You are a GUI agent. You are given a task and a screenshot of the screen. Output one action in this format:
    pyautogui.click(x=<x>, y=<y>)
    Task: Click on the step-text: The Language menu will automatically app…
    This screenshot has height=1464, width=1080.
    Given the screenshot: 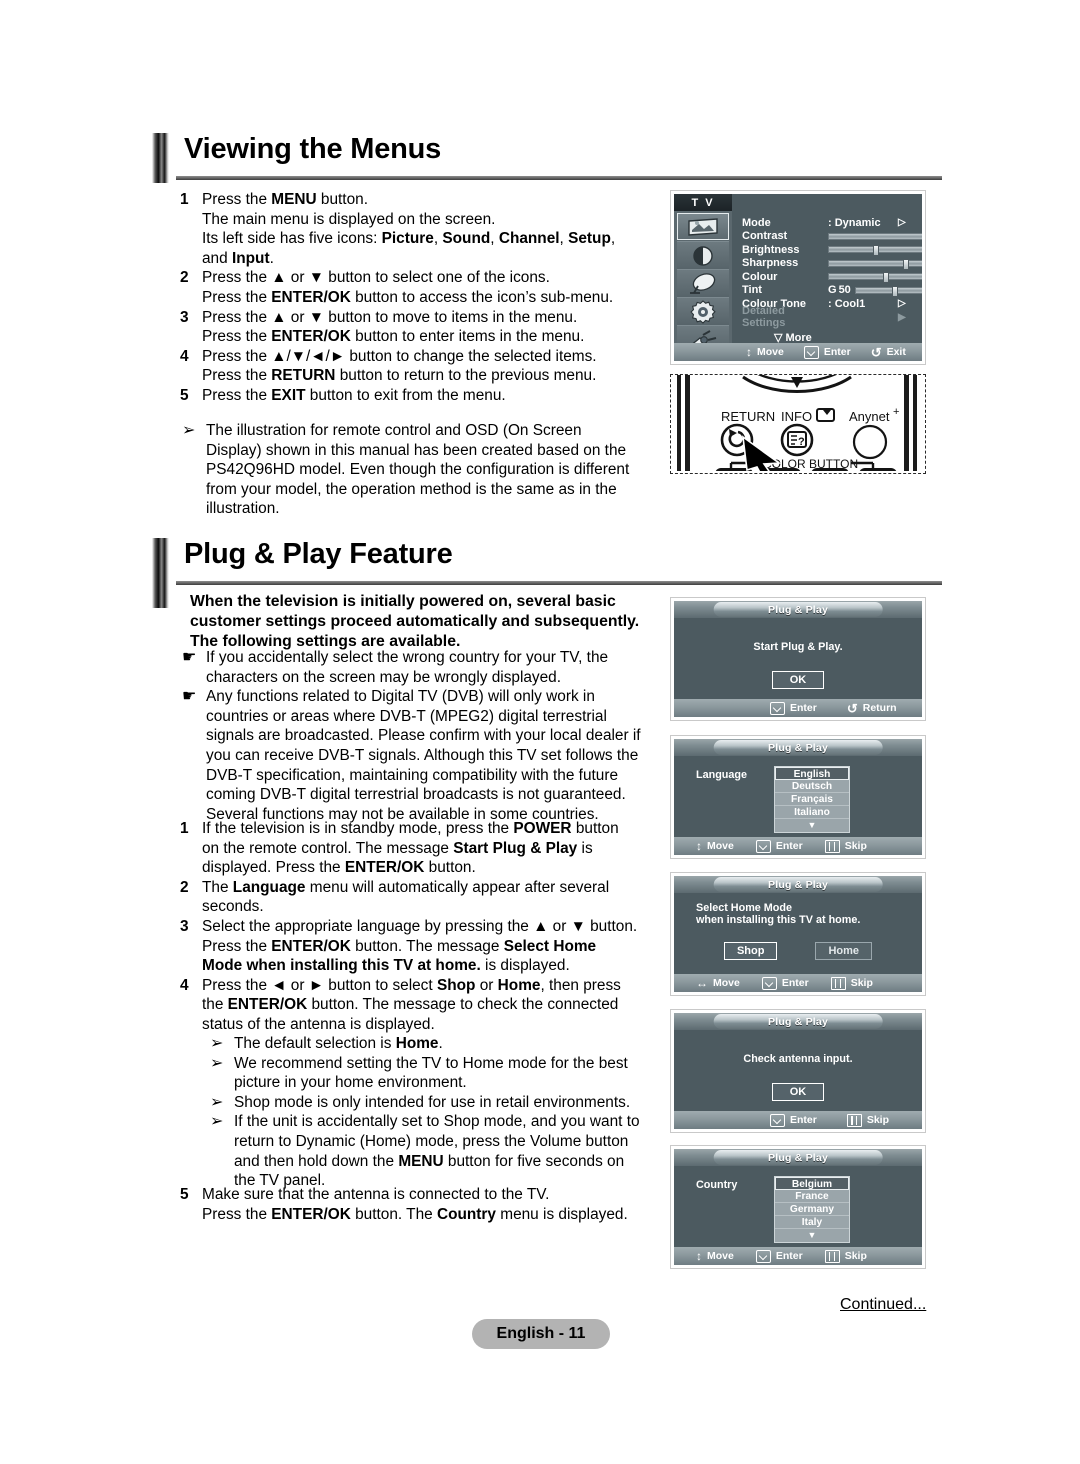 What is the action you would take?
    pyautogui.click(x=406, y=897)
    